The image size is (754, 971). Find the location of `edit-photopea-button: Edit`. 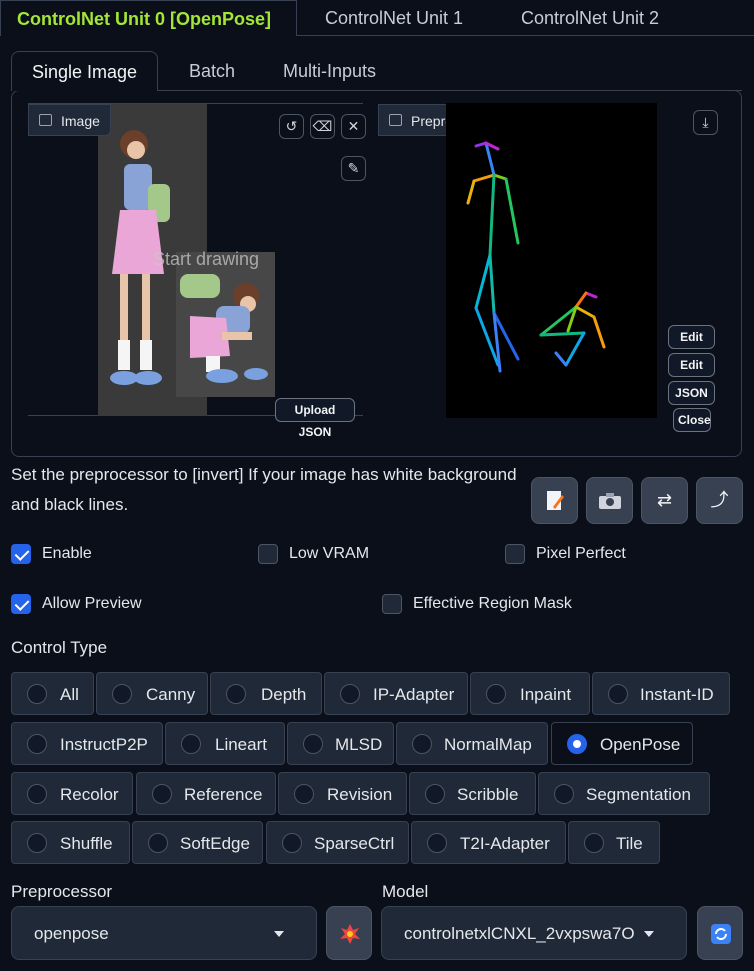

edit-photopea-button: Edit is located at coordinates (691, 346).